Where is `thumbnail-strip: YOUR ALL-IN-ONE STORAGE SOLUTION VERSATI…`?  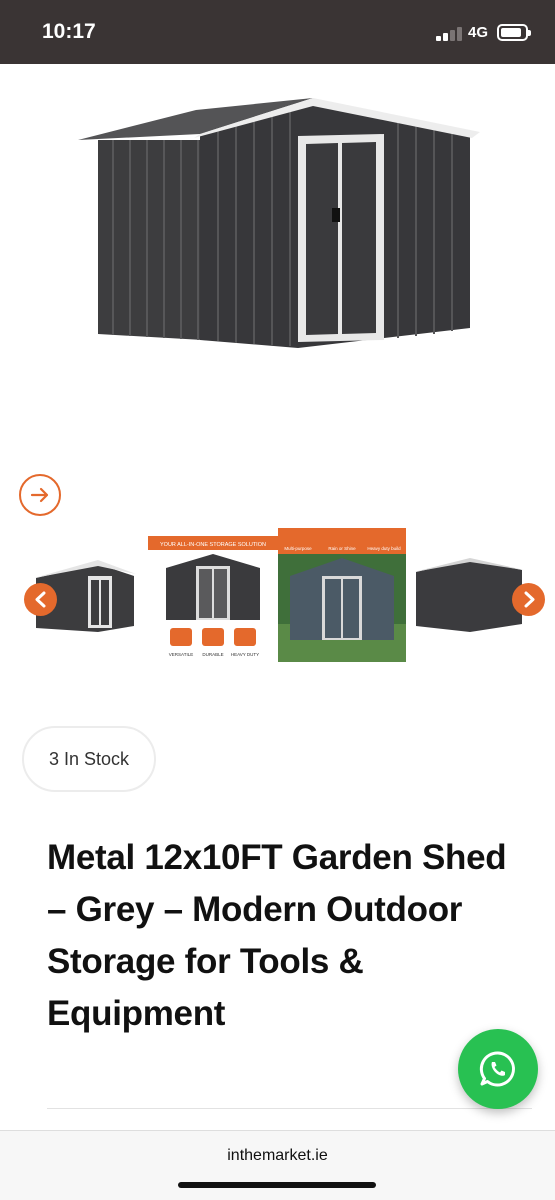 thumbnail-strip: YOUR ALL-IN-ONE STORAGE SOLUTION VERSATI… is located at coordinates (277, 595).